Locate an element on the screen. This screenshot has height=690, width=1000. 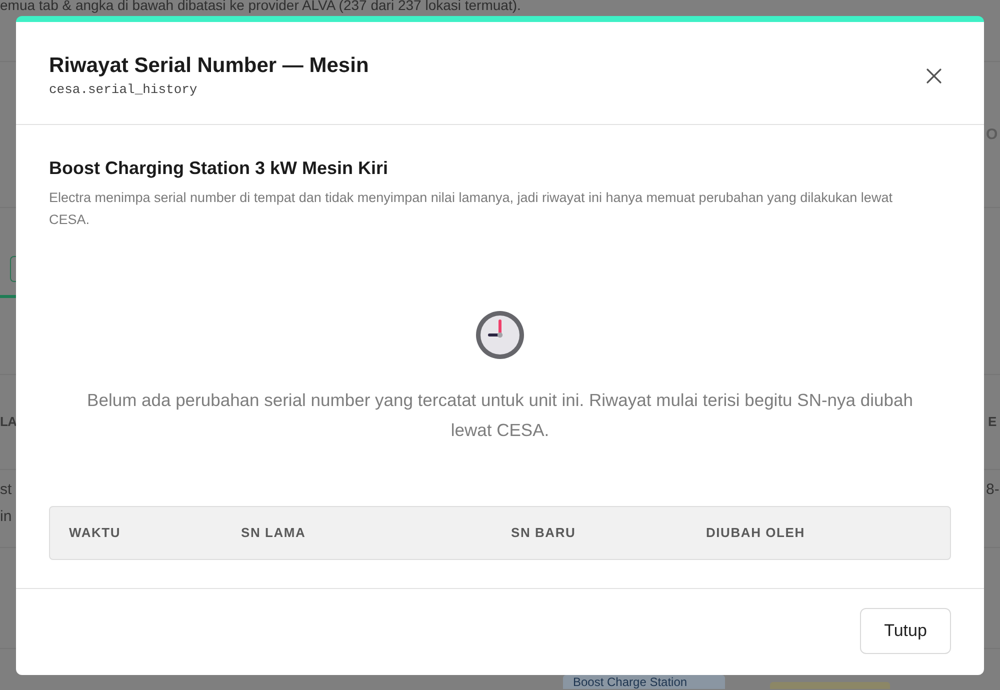
column-header: DIUBAH OLEH is located at coordinates (755, 533).